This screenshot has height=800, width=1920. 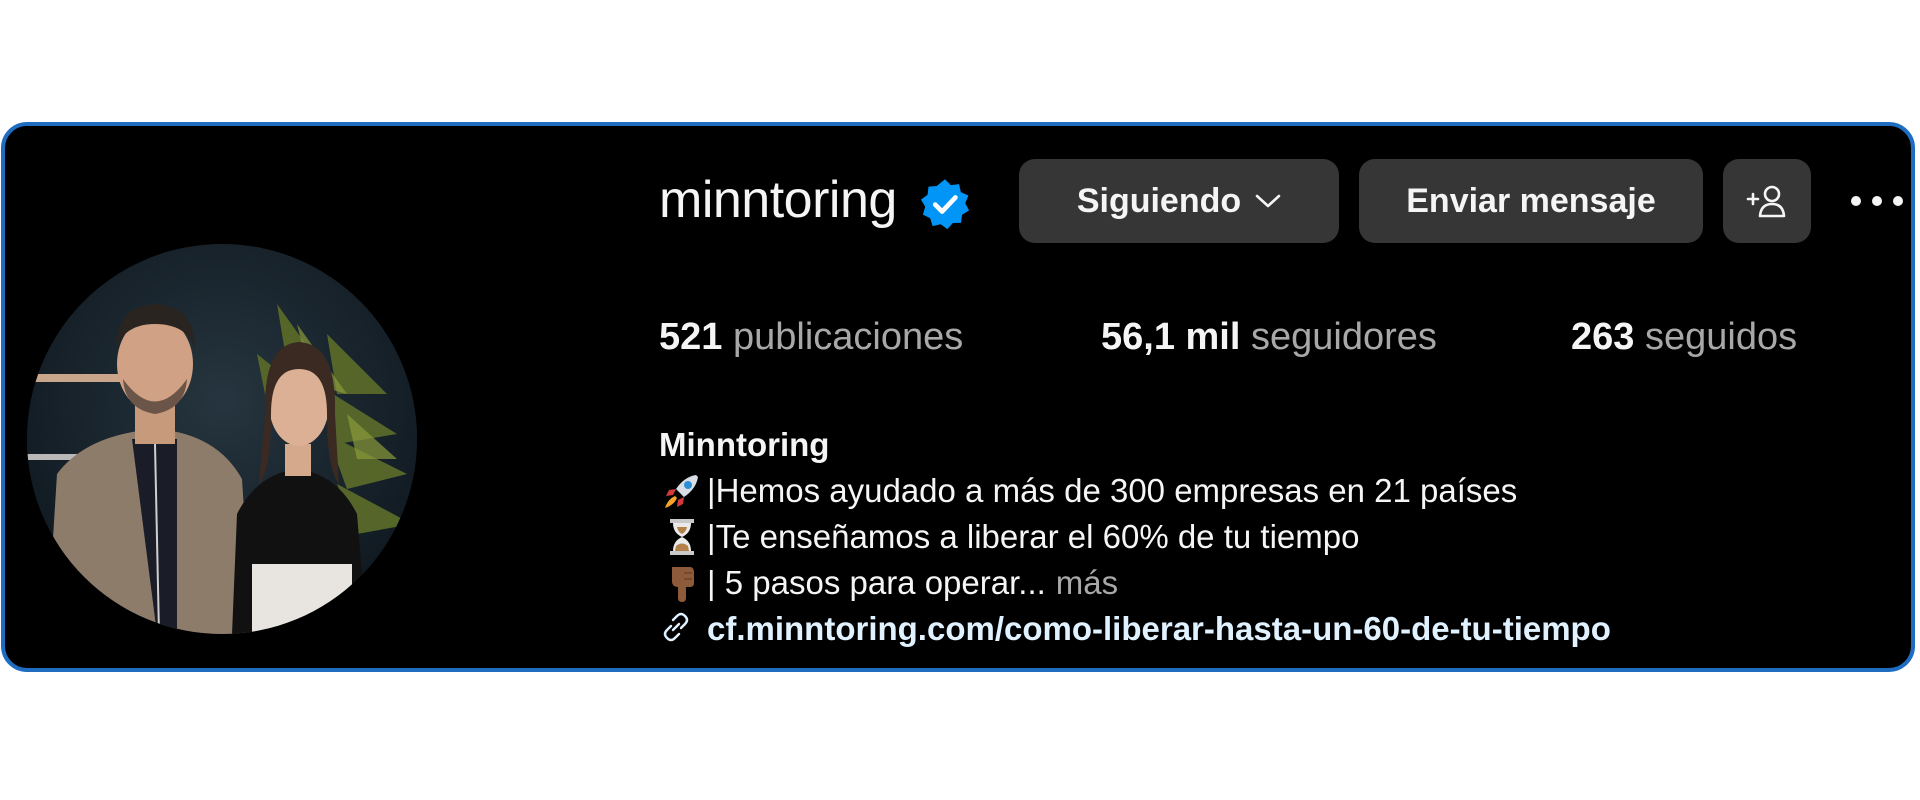 What do you see at coordinates (222, 439) in the screenshot?
I see `avatar` at bounding box center [222, 439].